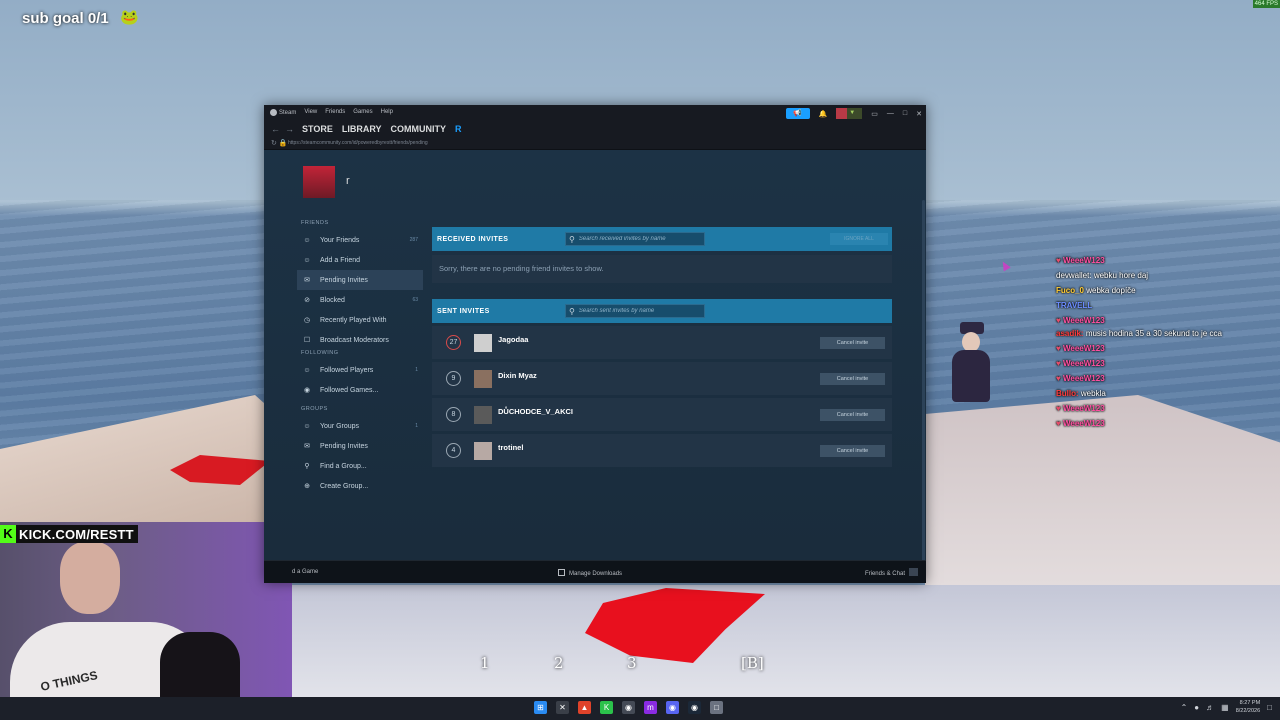  Describe the element at coordinates (362, 112) in the screenshot. I see `menu-games: Games` at that location.